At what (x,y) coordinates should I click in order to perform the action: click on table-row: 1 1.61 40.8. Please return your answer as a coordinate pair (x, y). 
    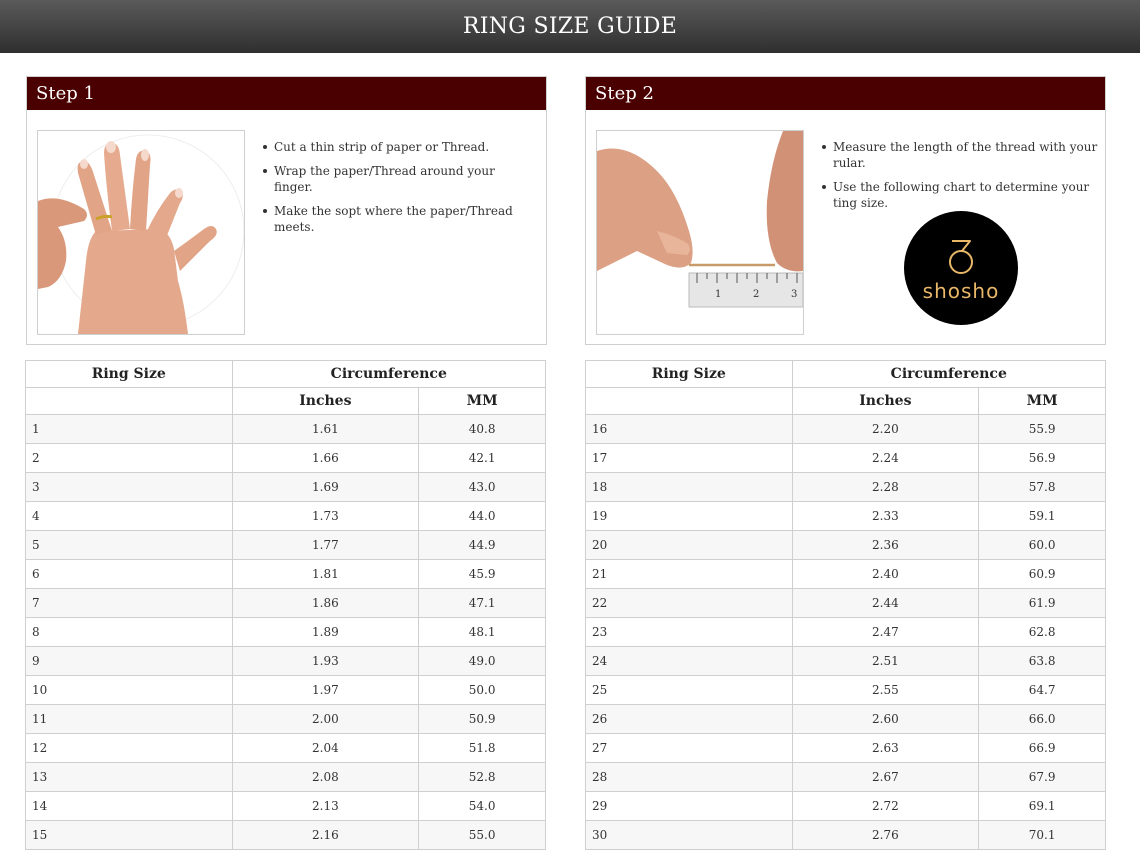
    Looking at the image, I should click on (285, 429).